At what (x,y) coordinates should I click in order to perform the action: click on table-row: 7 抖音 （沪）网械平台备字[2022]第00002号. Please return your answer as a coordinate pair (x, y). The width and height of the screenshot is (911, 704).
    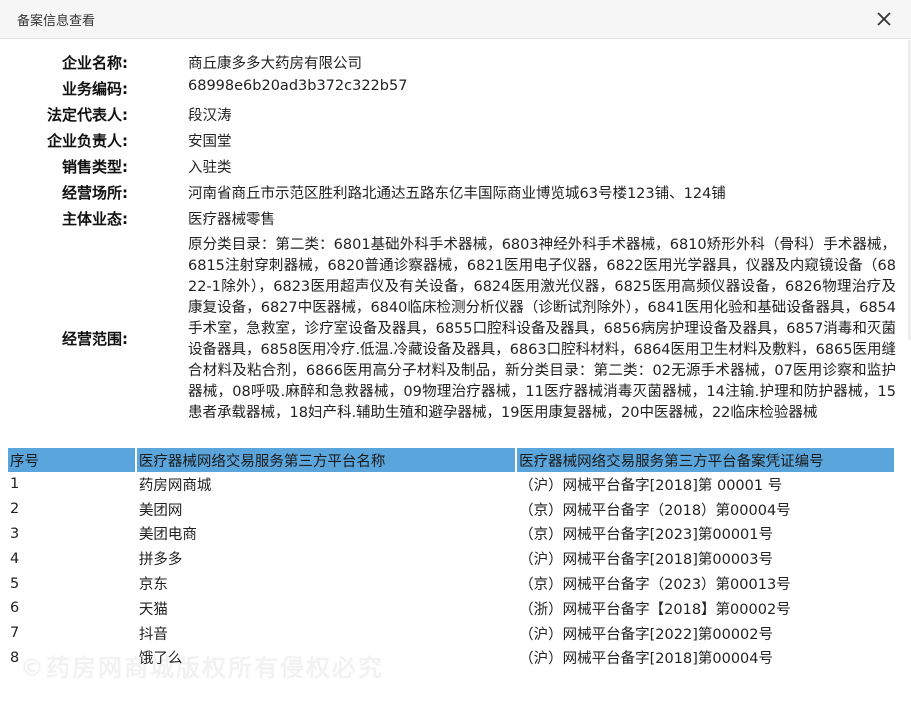
    Looking at the image, I should click on (452, 633).